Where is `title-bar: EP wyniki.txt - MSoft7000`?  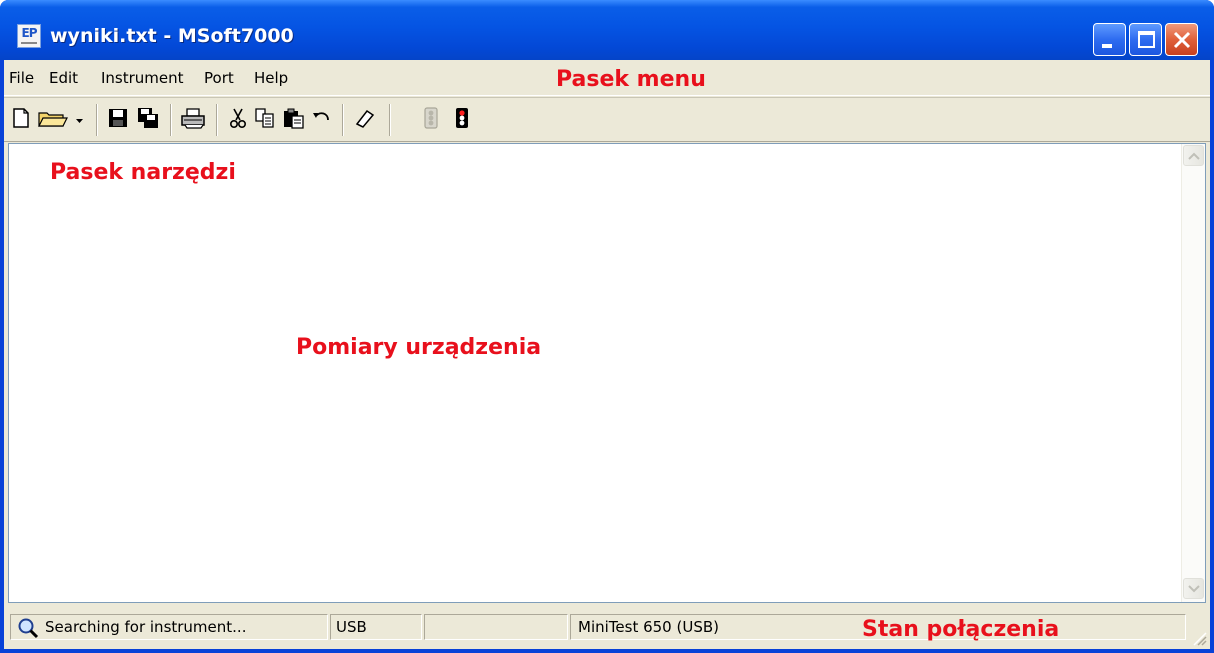
title-bar: EP wyniki.txt - MSoft7000 is located at coordinates (607, 30).